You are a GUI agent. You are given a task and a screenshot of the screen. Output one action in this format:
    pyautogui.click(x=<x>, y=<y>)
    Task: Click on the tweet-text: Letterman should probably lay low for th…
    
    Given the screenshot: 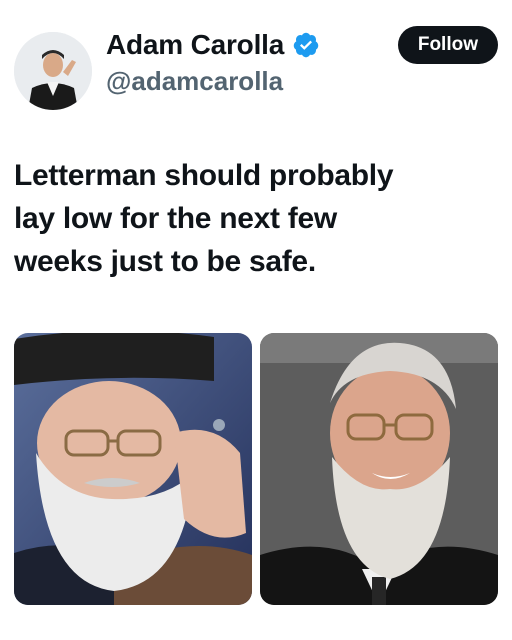 What is the action you would take?
    pyautogui.click(x=204, y=218)
    